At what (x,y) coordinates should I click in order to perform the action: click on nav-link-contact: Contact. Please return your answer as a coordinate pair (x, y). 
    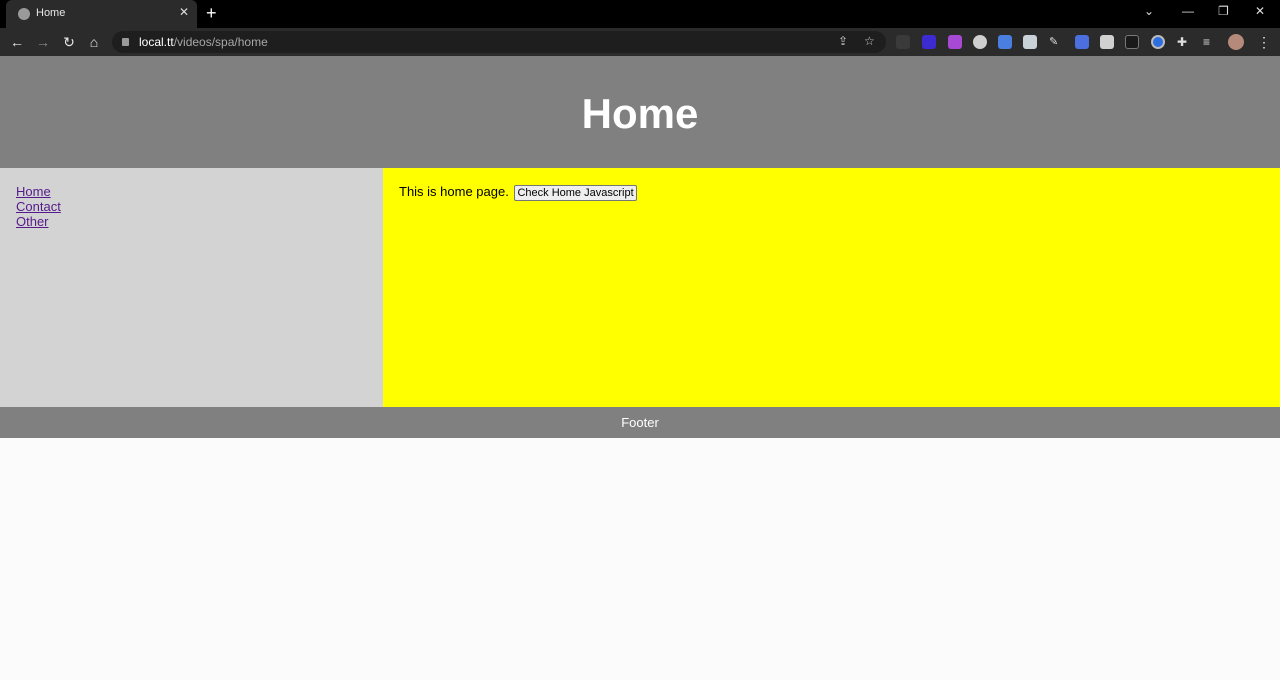
    Looking at the image, I should click on (191, 206).